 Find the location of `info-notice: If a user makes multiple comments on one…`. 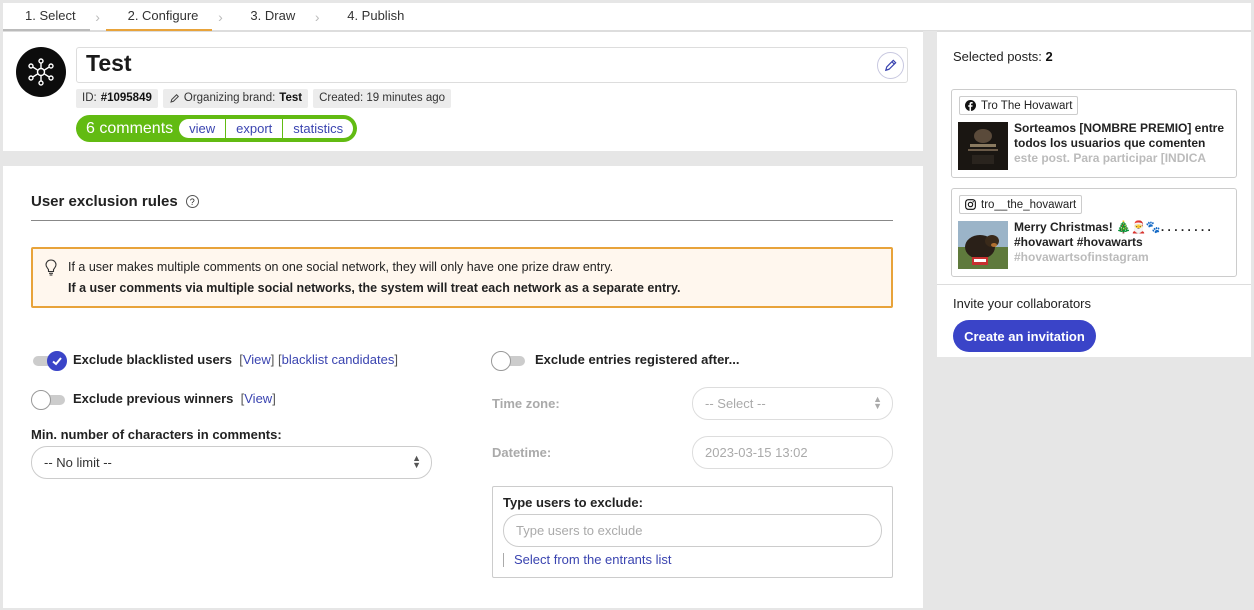

info-notice: If a user makes multiple comments on one… is located at coordinates (462, 277).